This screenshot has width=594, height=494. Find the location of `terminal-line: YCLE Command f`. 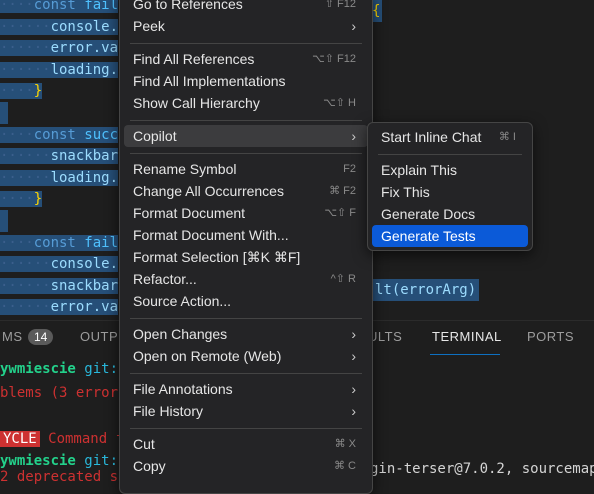

terminal-line: YCLE Command f is located at coordinates (62, 439).